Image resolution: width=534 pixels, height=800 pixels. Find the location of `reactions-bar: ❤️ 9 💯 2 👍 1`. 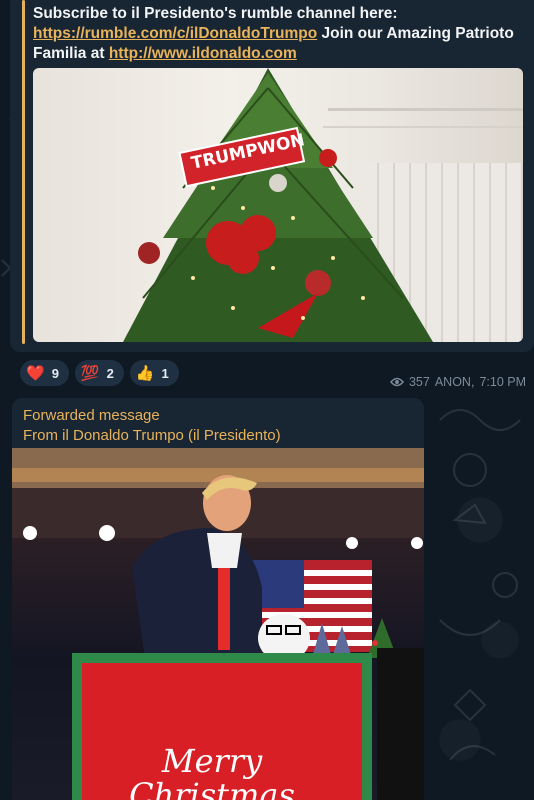

reactions-bar: ❤️ 9 💯 2 👍 1 is located at coordinates (99, 373).